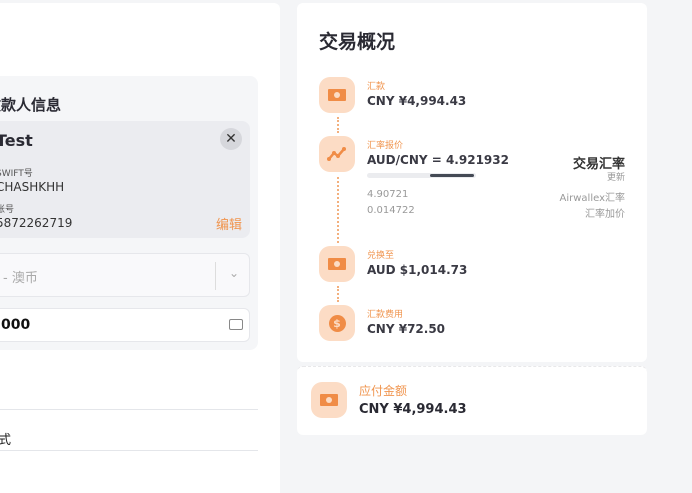 Image resolution: width=692 pixels, height=493 pixels. Describe the element at coordinates (7, 210) in the screenshot. I see `account-label: 账号` at that location.